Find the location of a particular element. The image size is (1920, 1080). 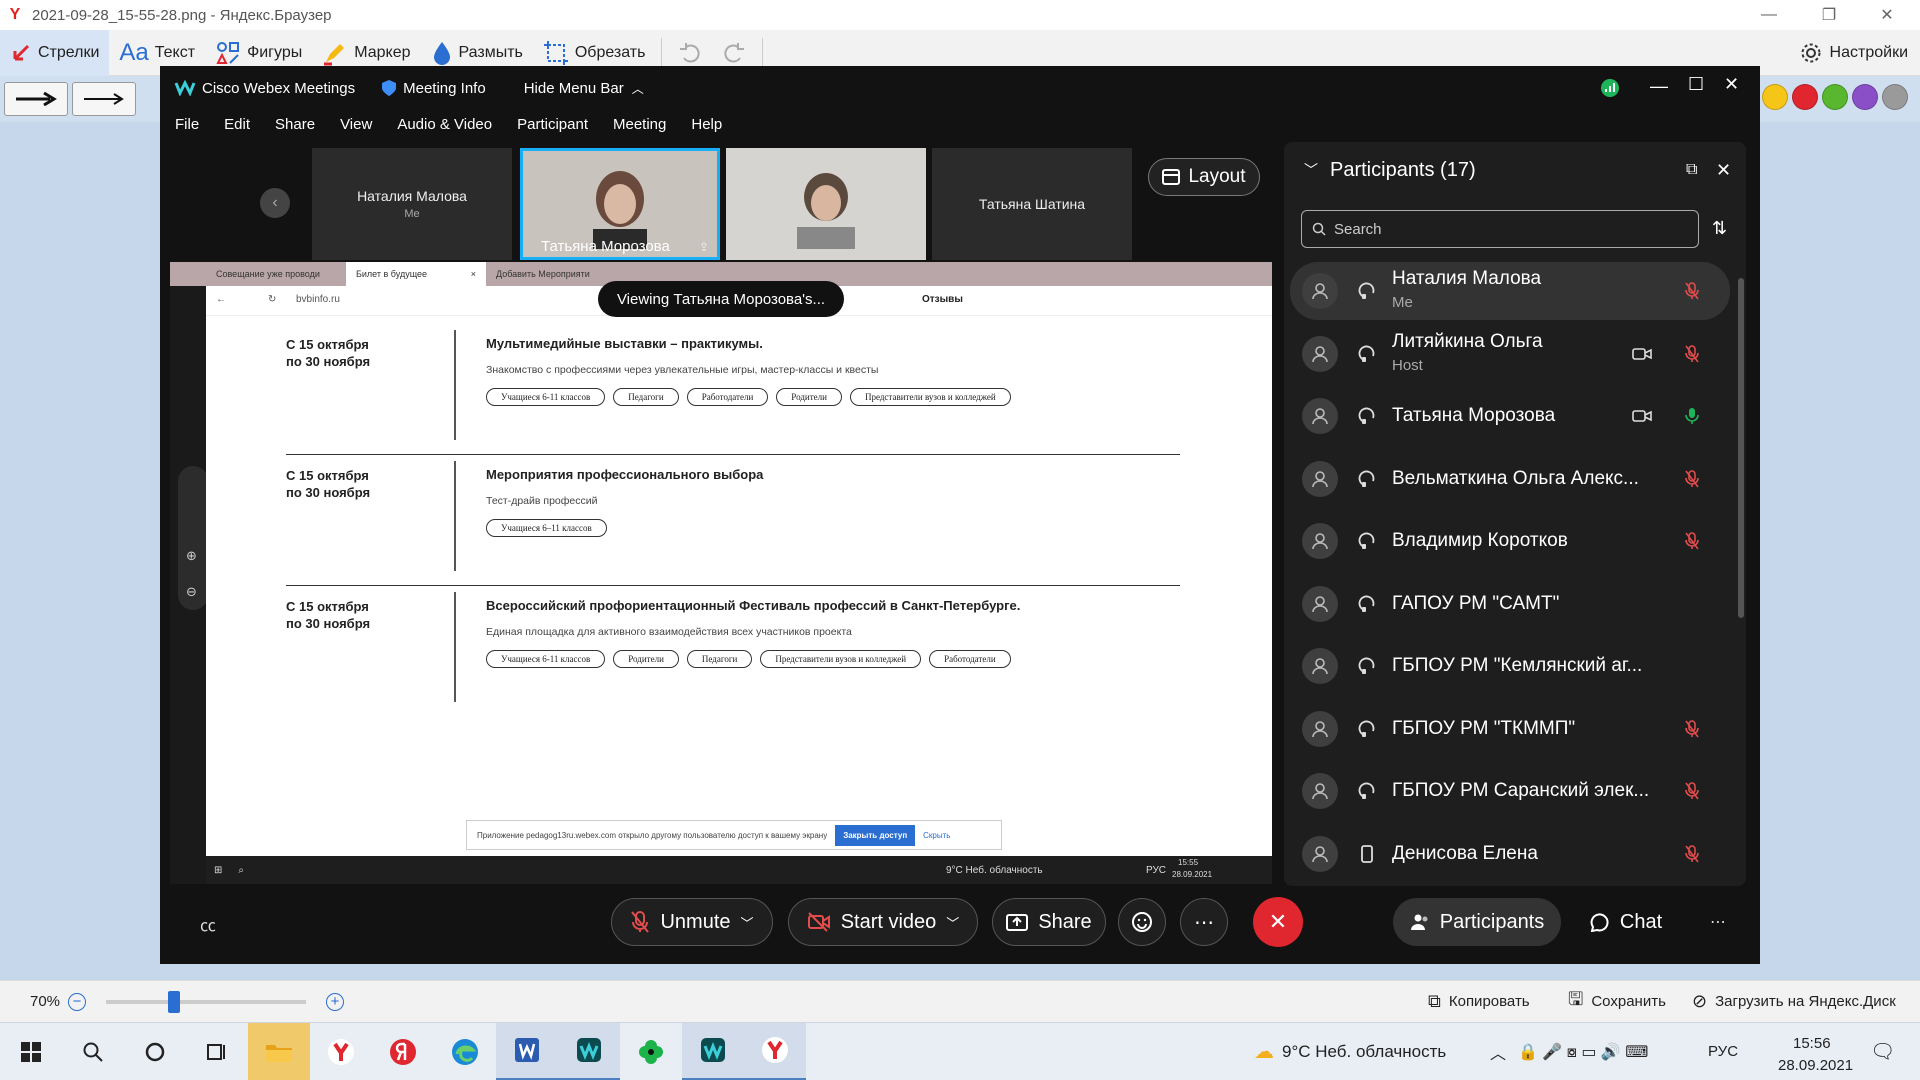

taskbar-webex is located at coordinates (589, 1051).